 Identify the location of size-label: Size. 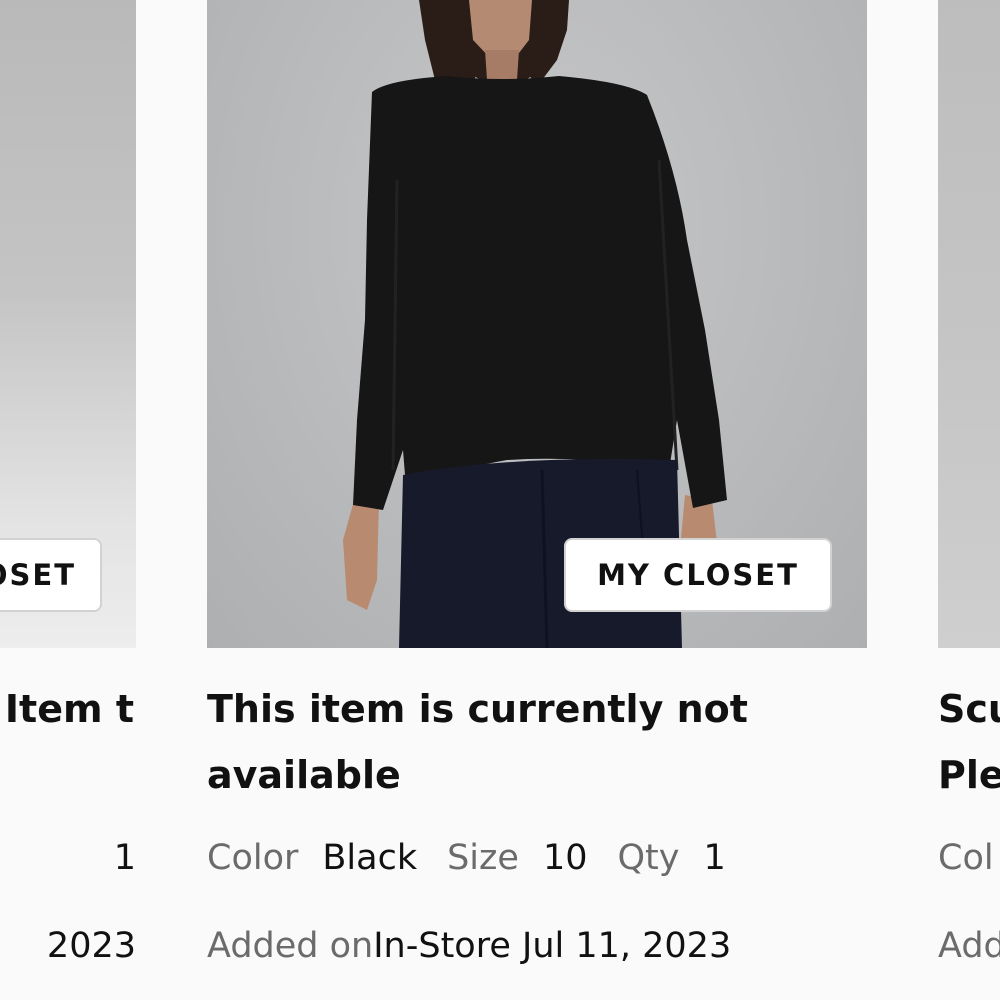
(483, 858).